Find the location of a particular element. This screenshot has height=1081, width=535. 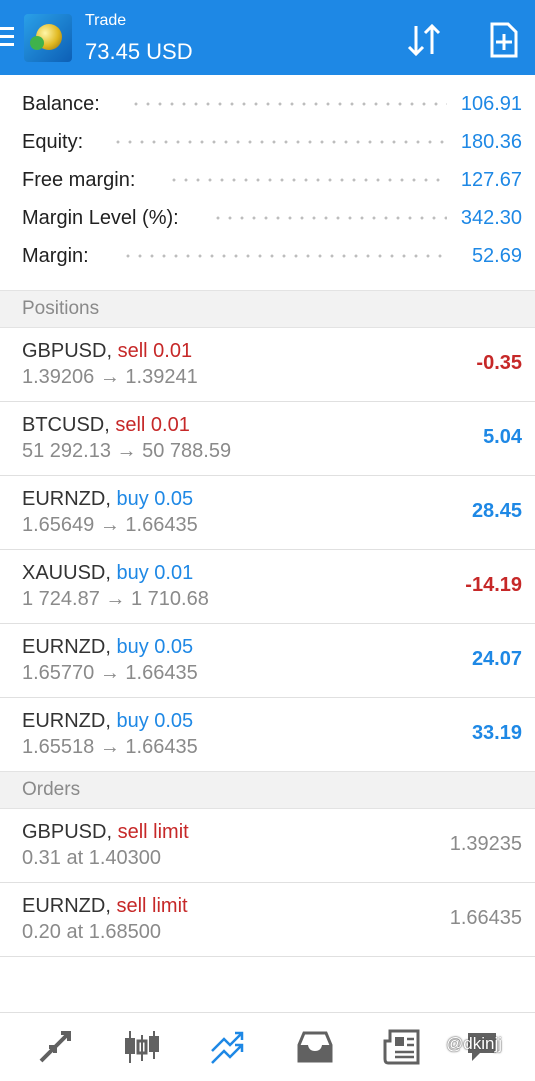

position-profit: 24.07 is located at coordinates (496, 659).